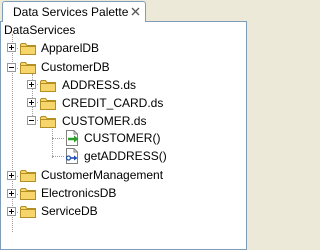  I want to click on read-function-icon, so click(72, 138).